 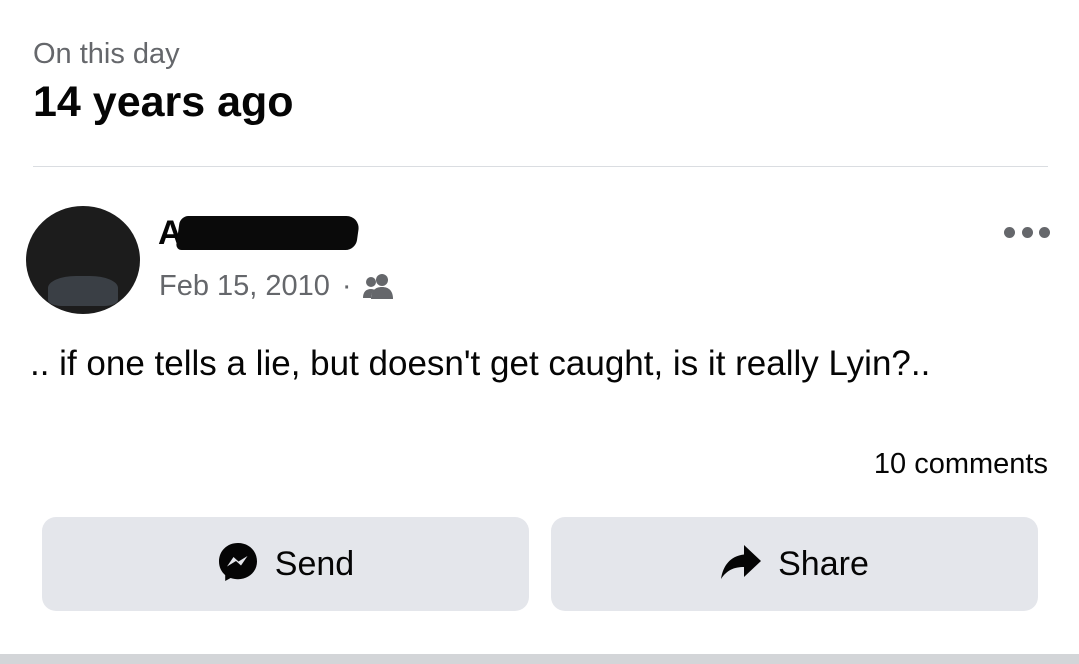 I want to click on bottom-separator-bar, so click(x=539, y=659).